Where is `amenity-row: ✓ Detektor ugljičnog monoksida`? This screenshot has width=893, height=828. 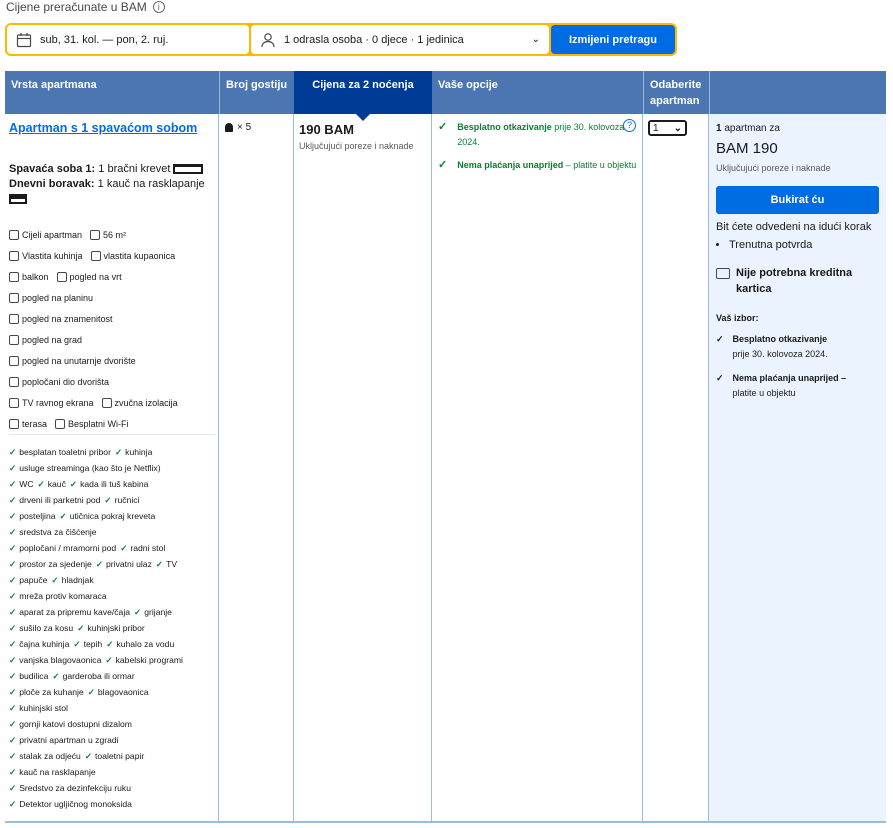 amenity-row: ✓ Detektor ugljičnog monoksida is located at coordinates (112, 804).